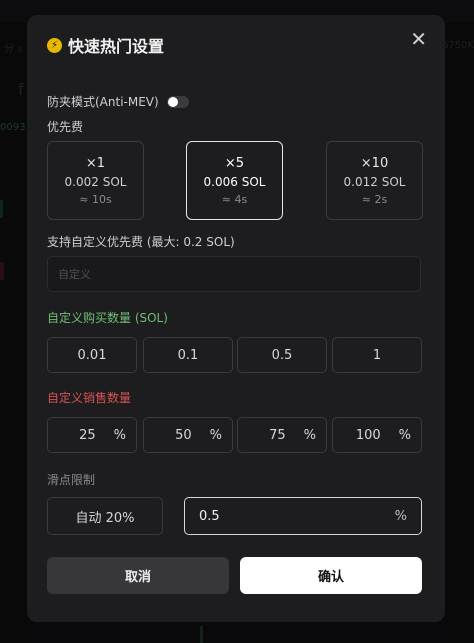  I want to click on priority-amount: 0.002 SOL, so click(95, 181).